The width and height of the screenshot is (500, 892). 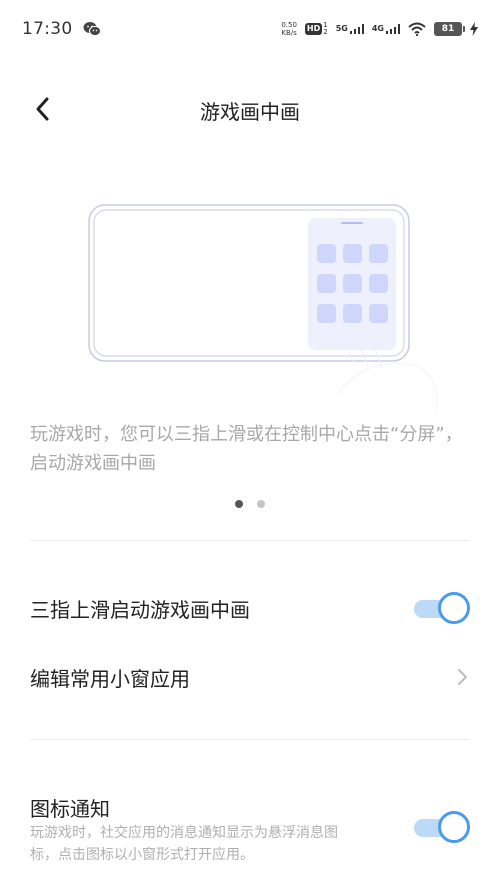 I want to click on icon-notify-toggle, so click(x=442, y=827).